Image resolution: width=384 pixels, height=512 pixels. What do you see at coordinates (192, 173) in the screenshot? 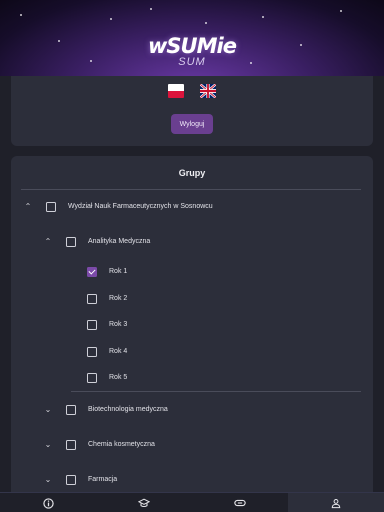
I see `groups-title: Grupy` at bounding box center [192, 173].